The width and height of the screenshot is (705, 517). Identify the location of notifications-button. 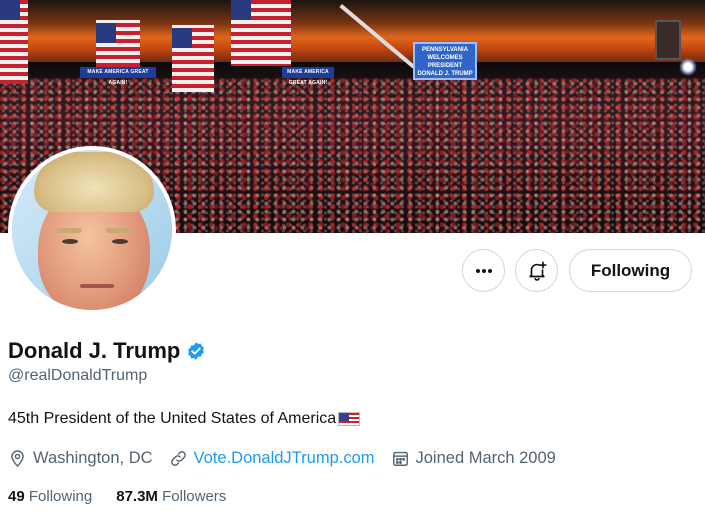
(536, 270).